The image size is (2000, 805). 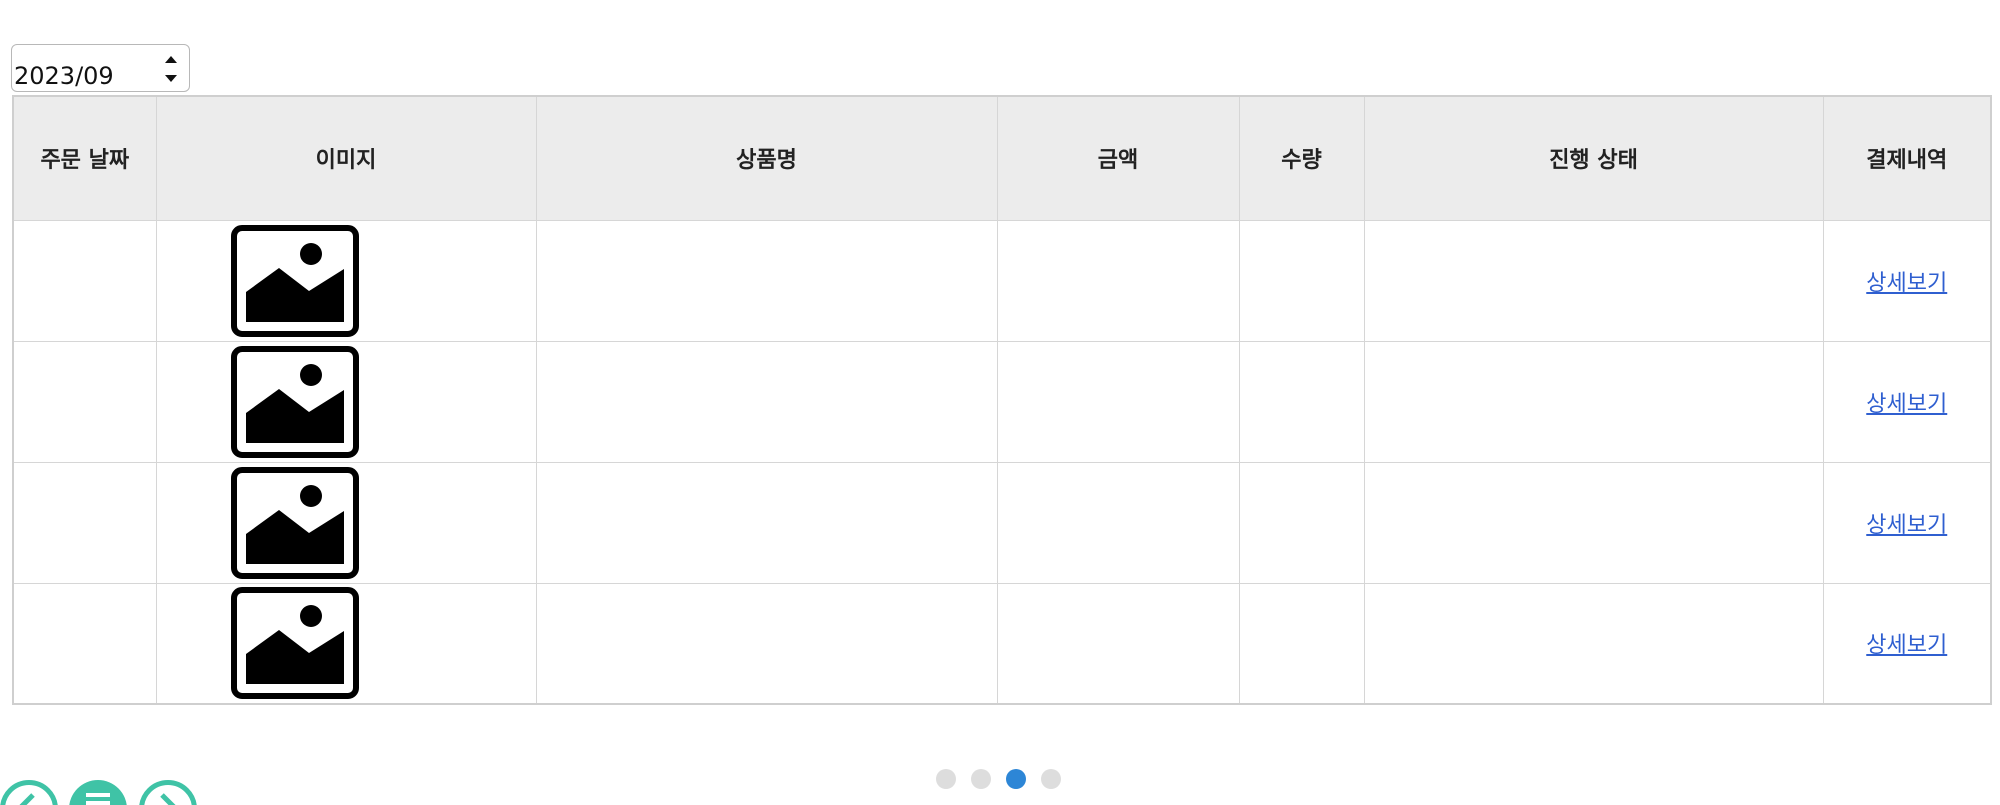 What do you see at coordinates (1593, 158) in the screenshot?
I see `header-status: 진행 상태` at bounding box center [1593, 158].